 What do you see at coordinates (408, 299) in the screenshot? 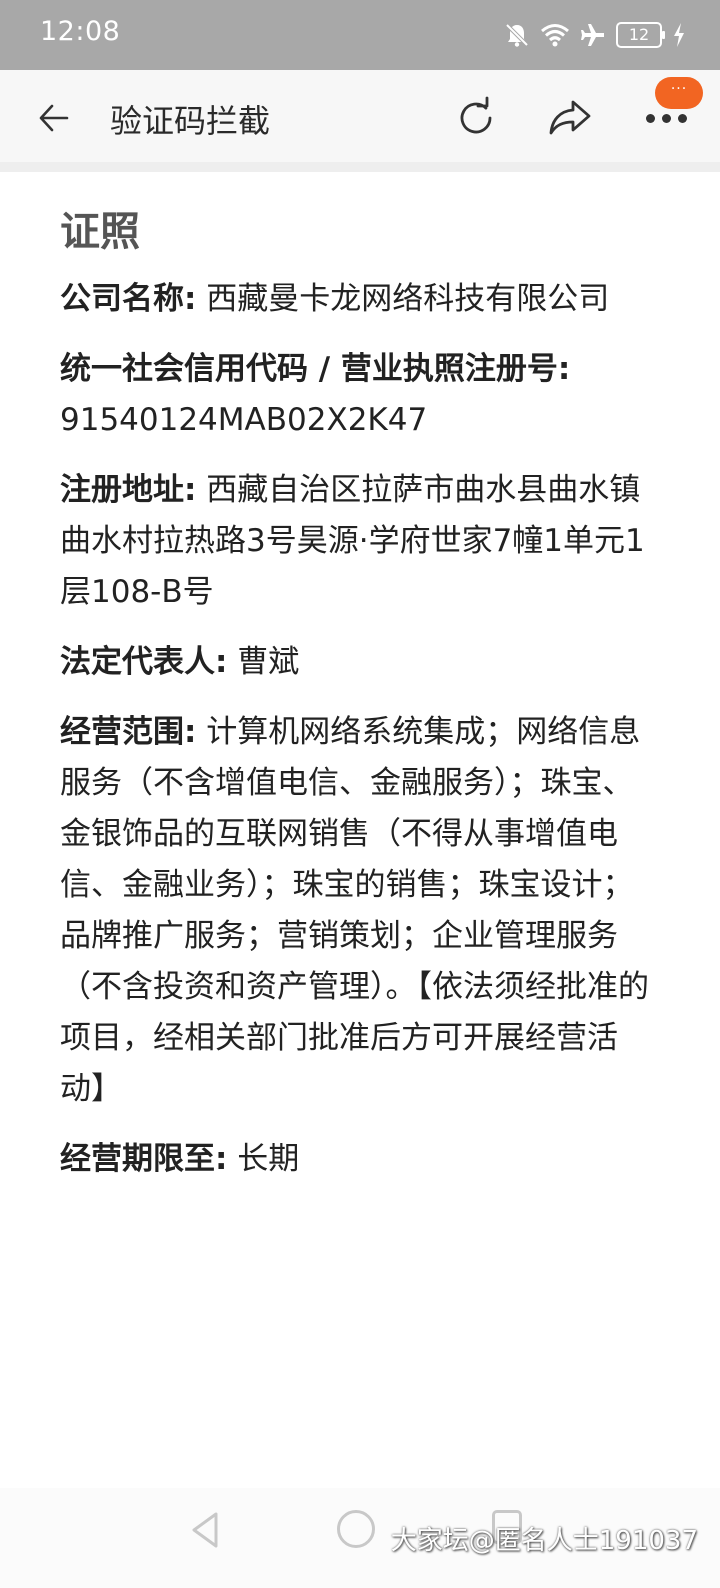
I see `field-value: 西藏曼卡龙网络科技有限公司` at bounding box center [408, 299].